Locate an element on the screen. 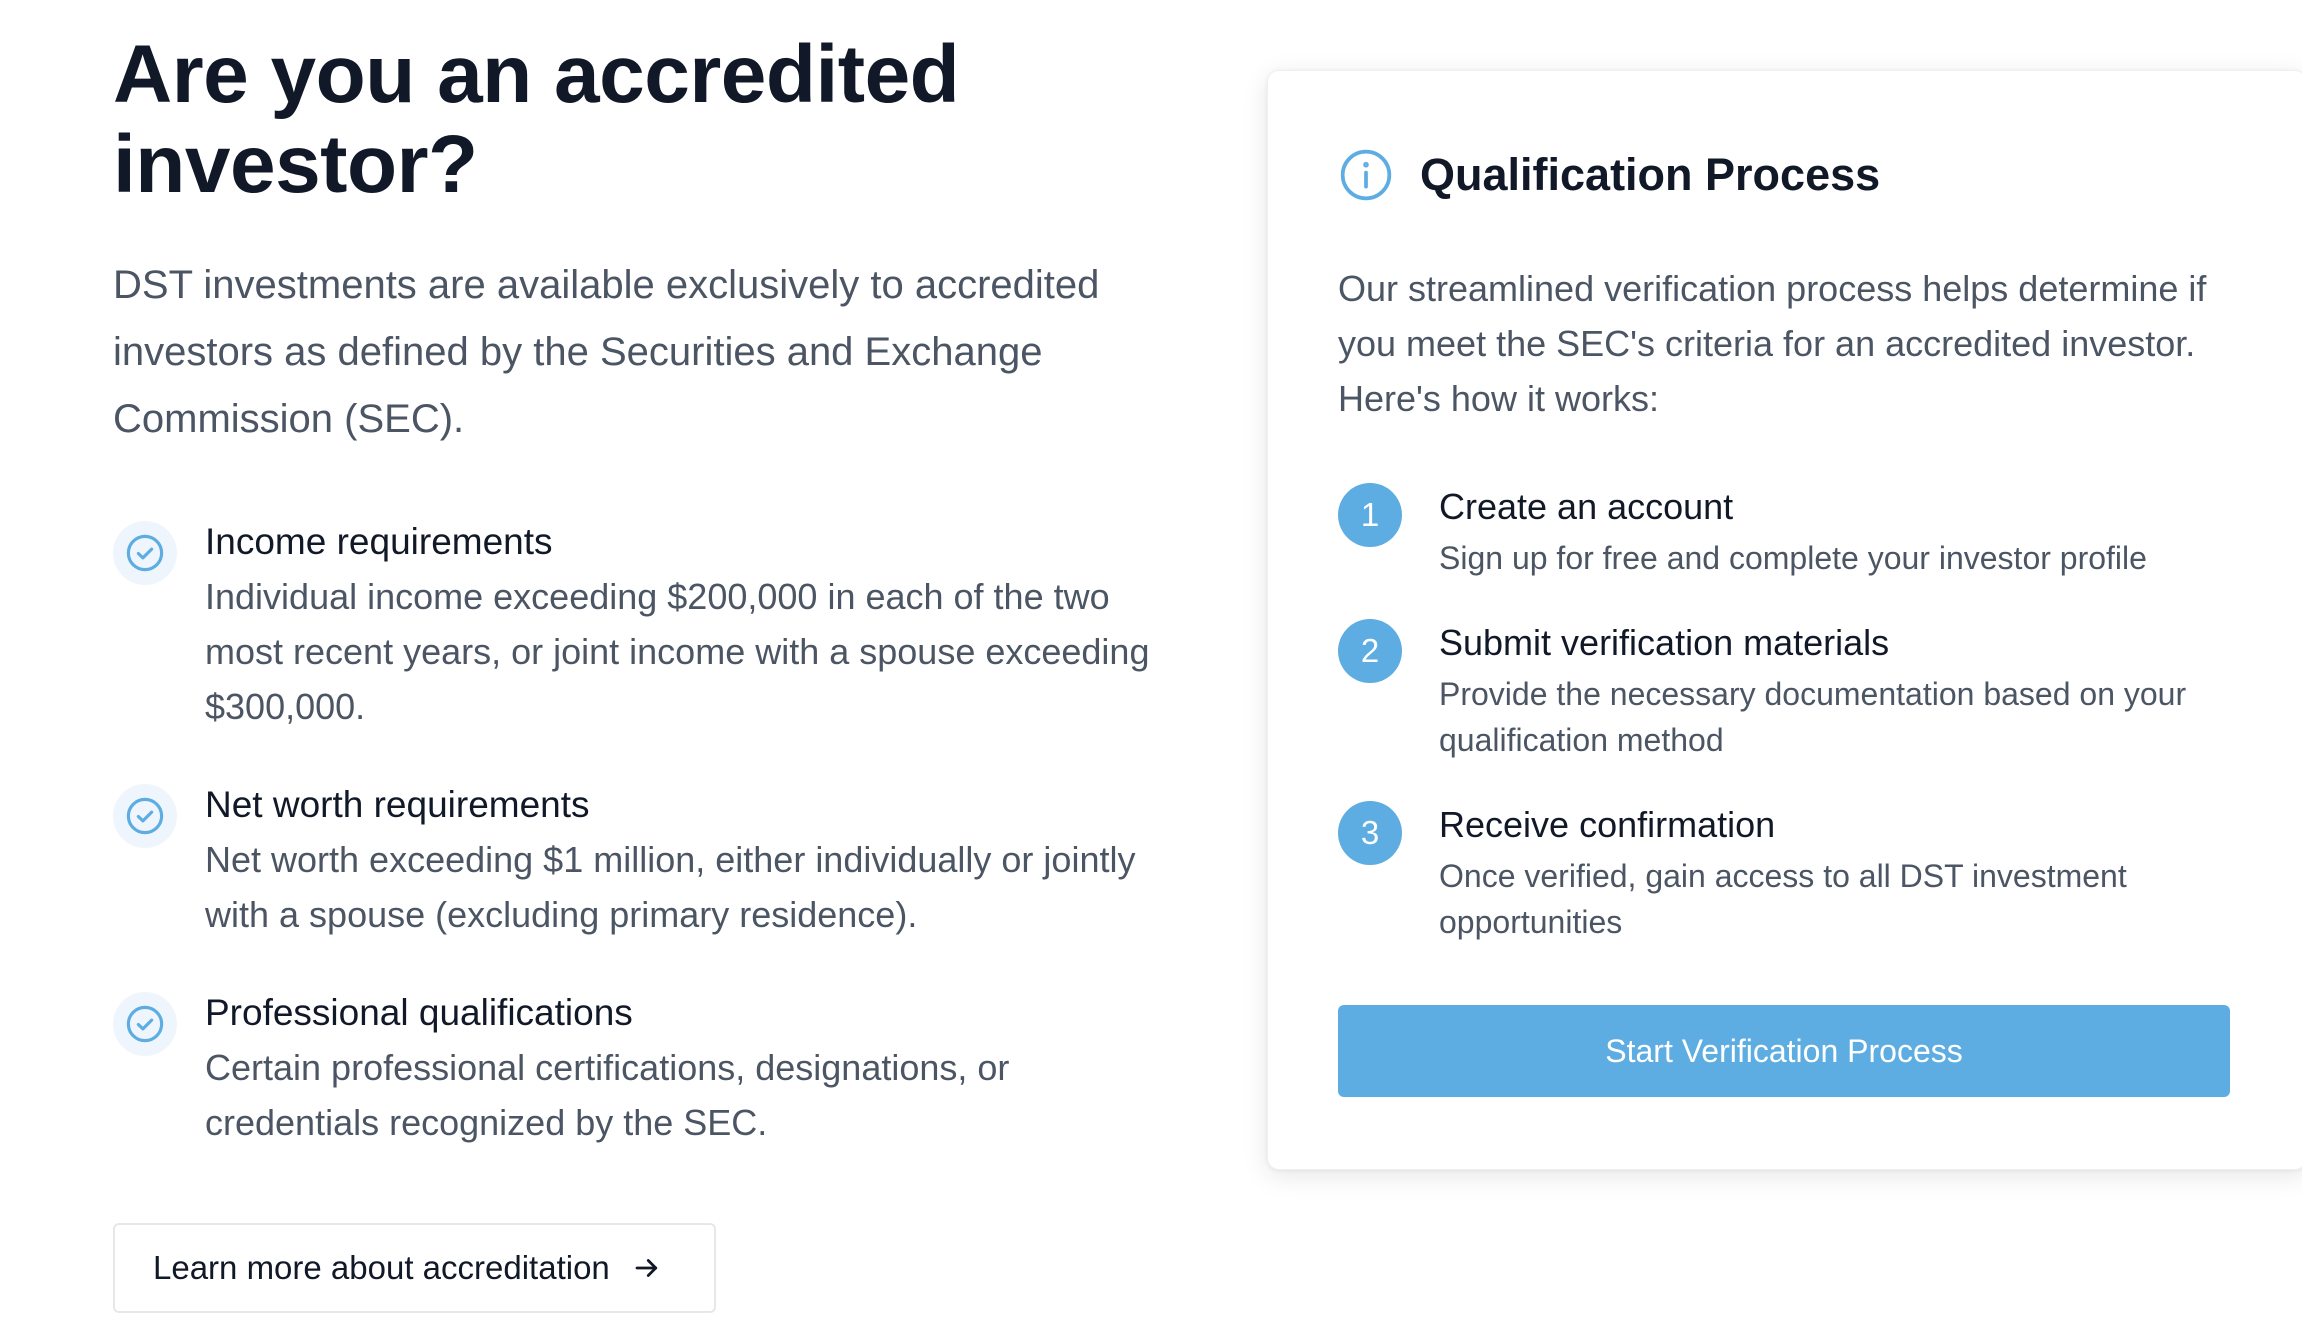 This screenshot has width=2302, height=1336. learn-more-button: Learn more about accreditation is located at coordinates (414, 1268).